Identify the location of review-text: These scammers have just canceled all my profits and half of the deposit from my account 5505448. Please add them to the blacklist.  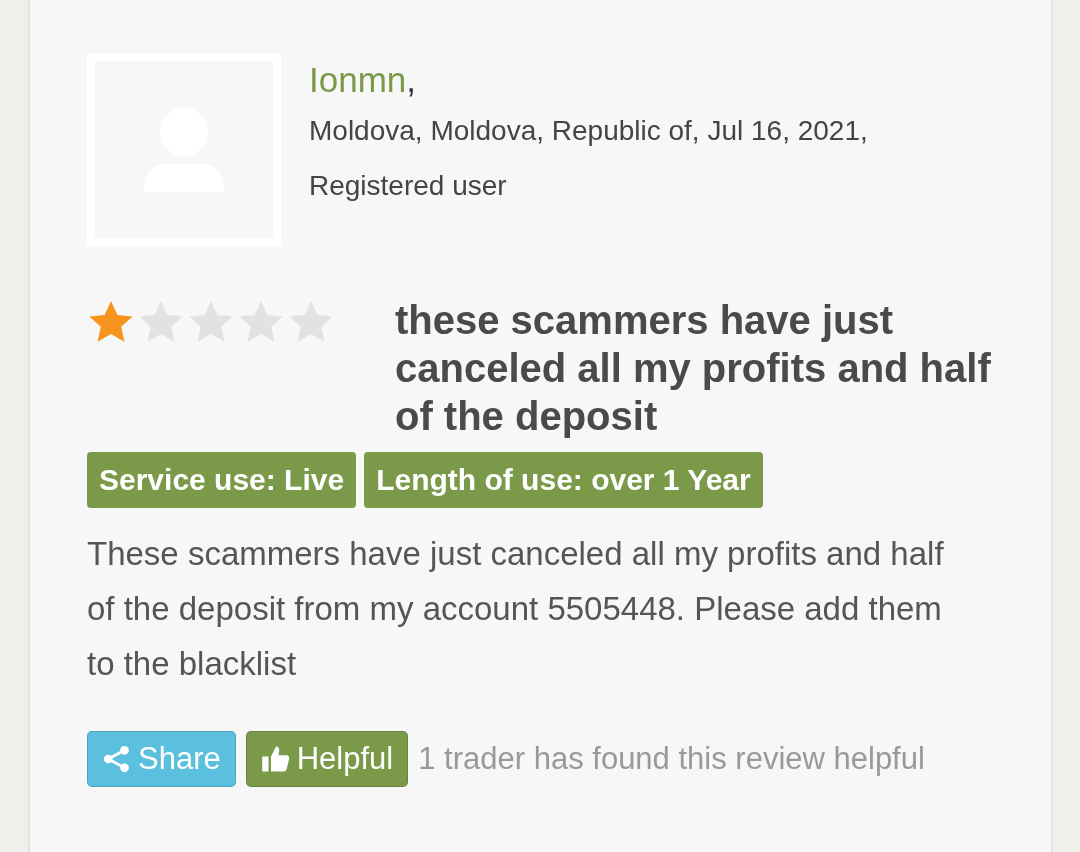
(516, 609).